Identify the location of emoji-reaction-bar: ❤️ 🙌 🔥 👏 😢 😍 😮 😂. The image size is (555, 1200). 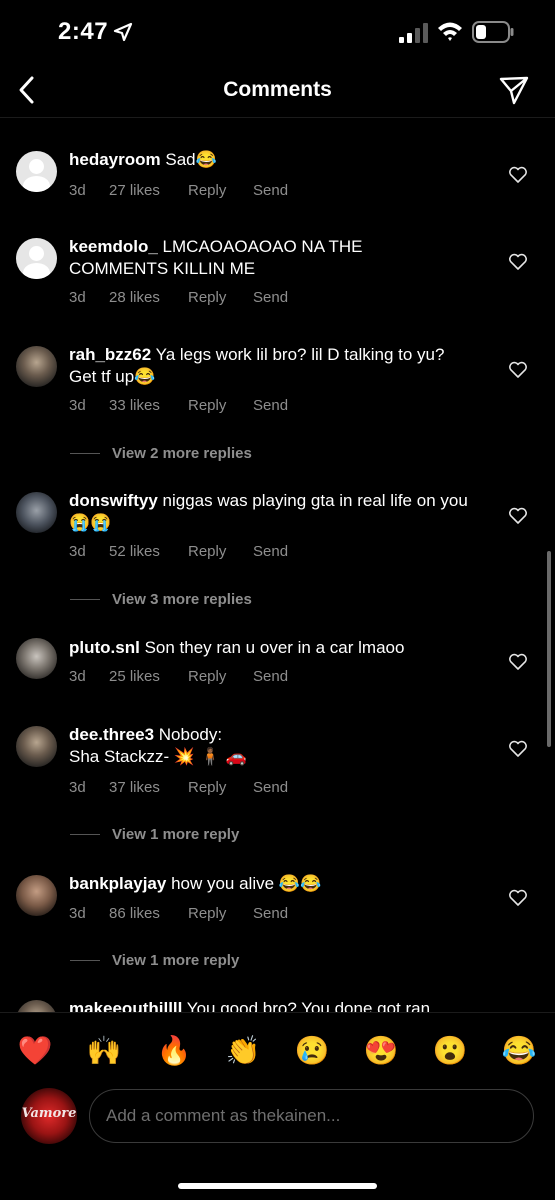
(277, 1050).